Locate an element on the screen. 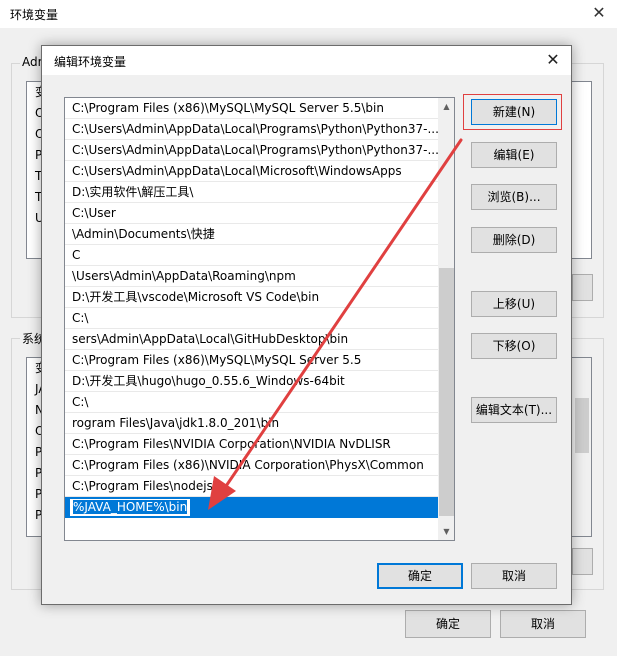 Image resolution: width=617 pixels, height=656 pixels. system-edit-button-edge is located at coordinates (582, 561).